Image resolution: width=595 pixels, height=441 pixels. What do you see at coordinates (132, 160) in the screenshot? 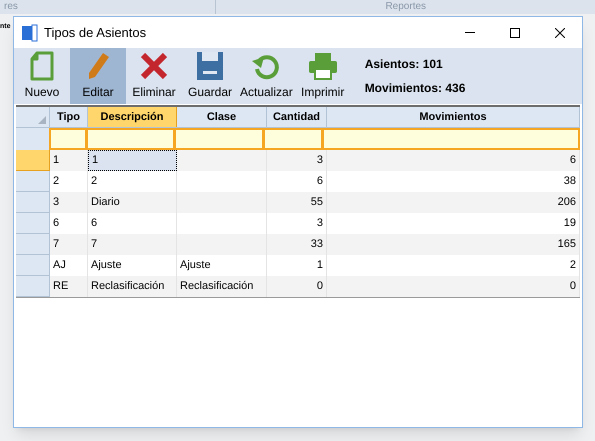
I see `table-cell: 1` at bounding box center [132, 160].